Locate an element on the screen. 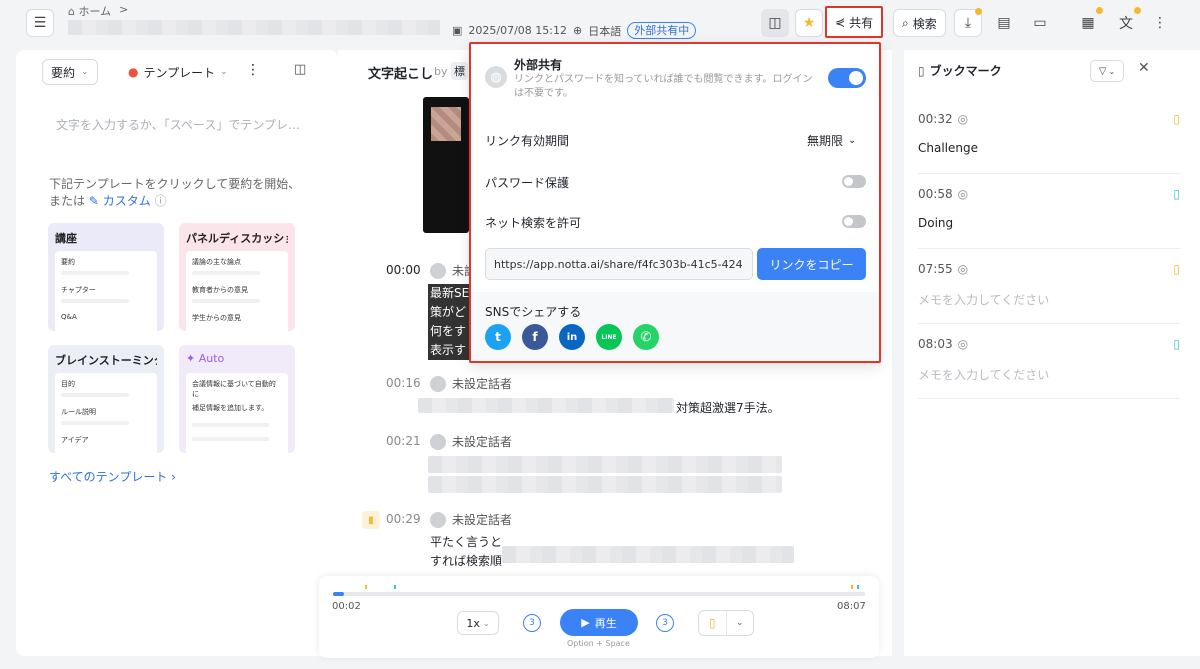 Image resolution: width=1200 pixels, height=669 pixels. download-button: ⤓ is located at coordinates (968, 22).